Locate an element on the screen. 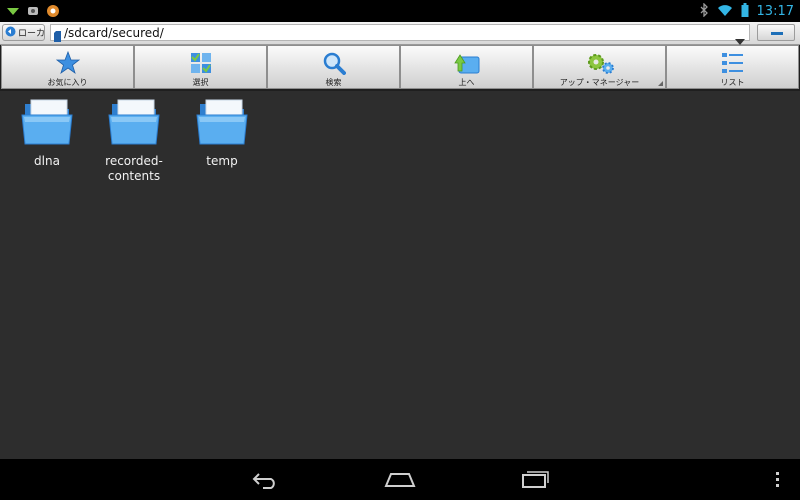 This screenshot has width=800, height=500. home-icon is located at coordinates (400, 481).